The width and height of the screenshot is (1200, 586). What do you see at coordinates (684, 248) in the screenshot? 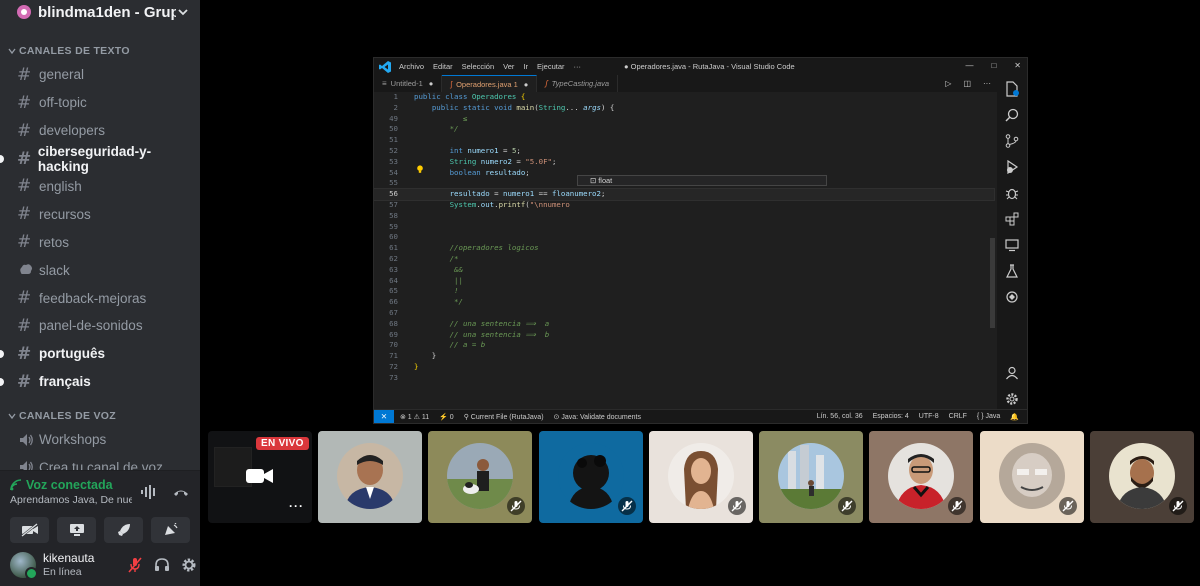
I see `code-line: 61 //operadores logicos` at bounding box center [684, 248].